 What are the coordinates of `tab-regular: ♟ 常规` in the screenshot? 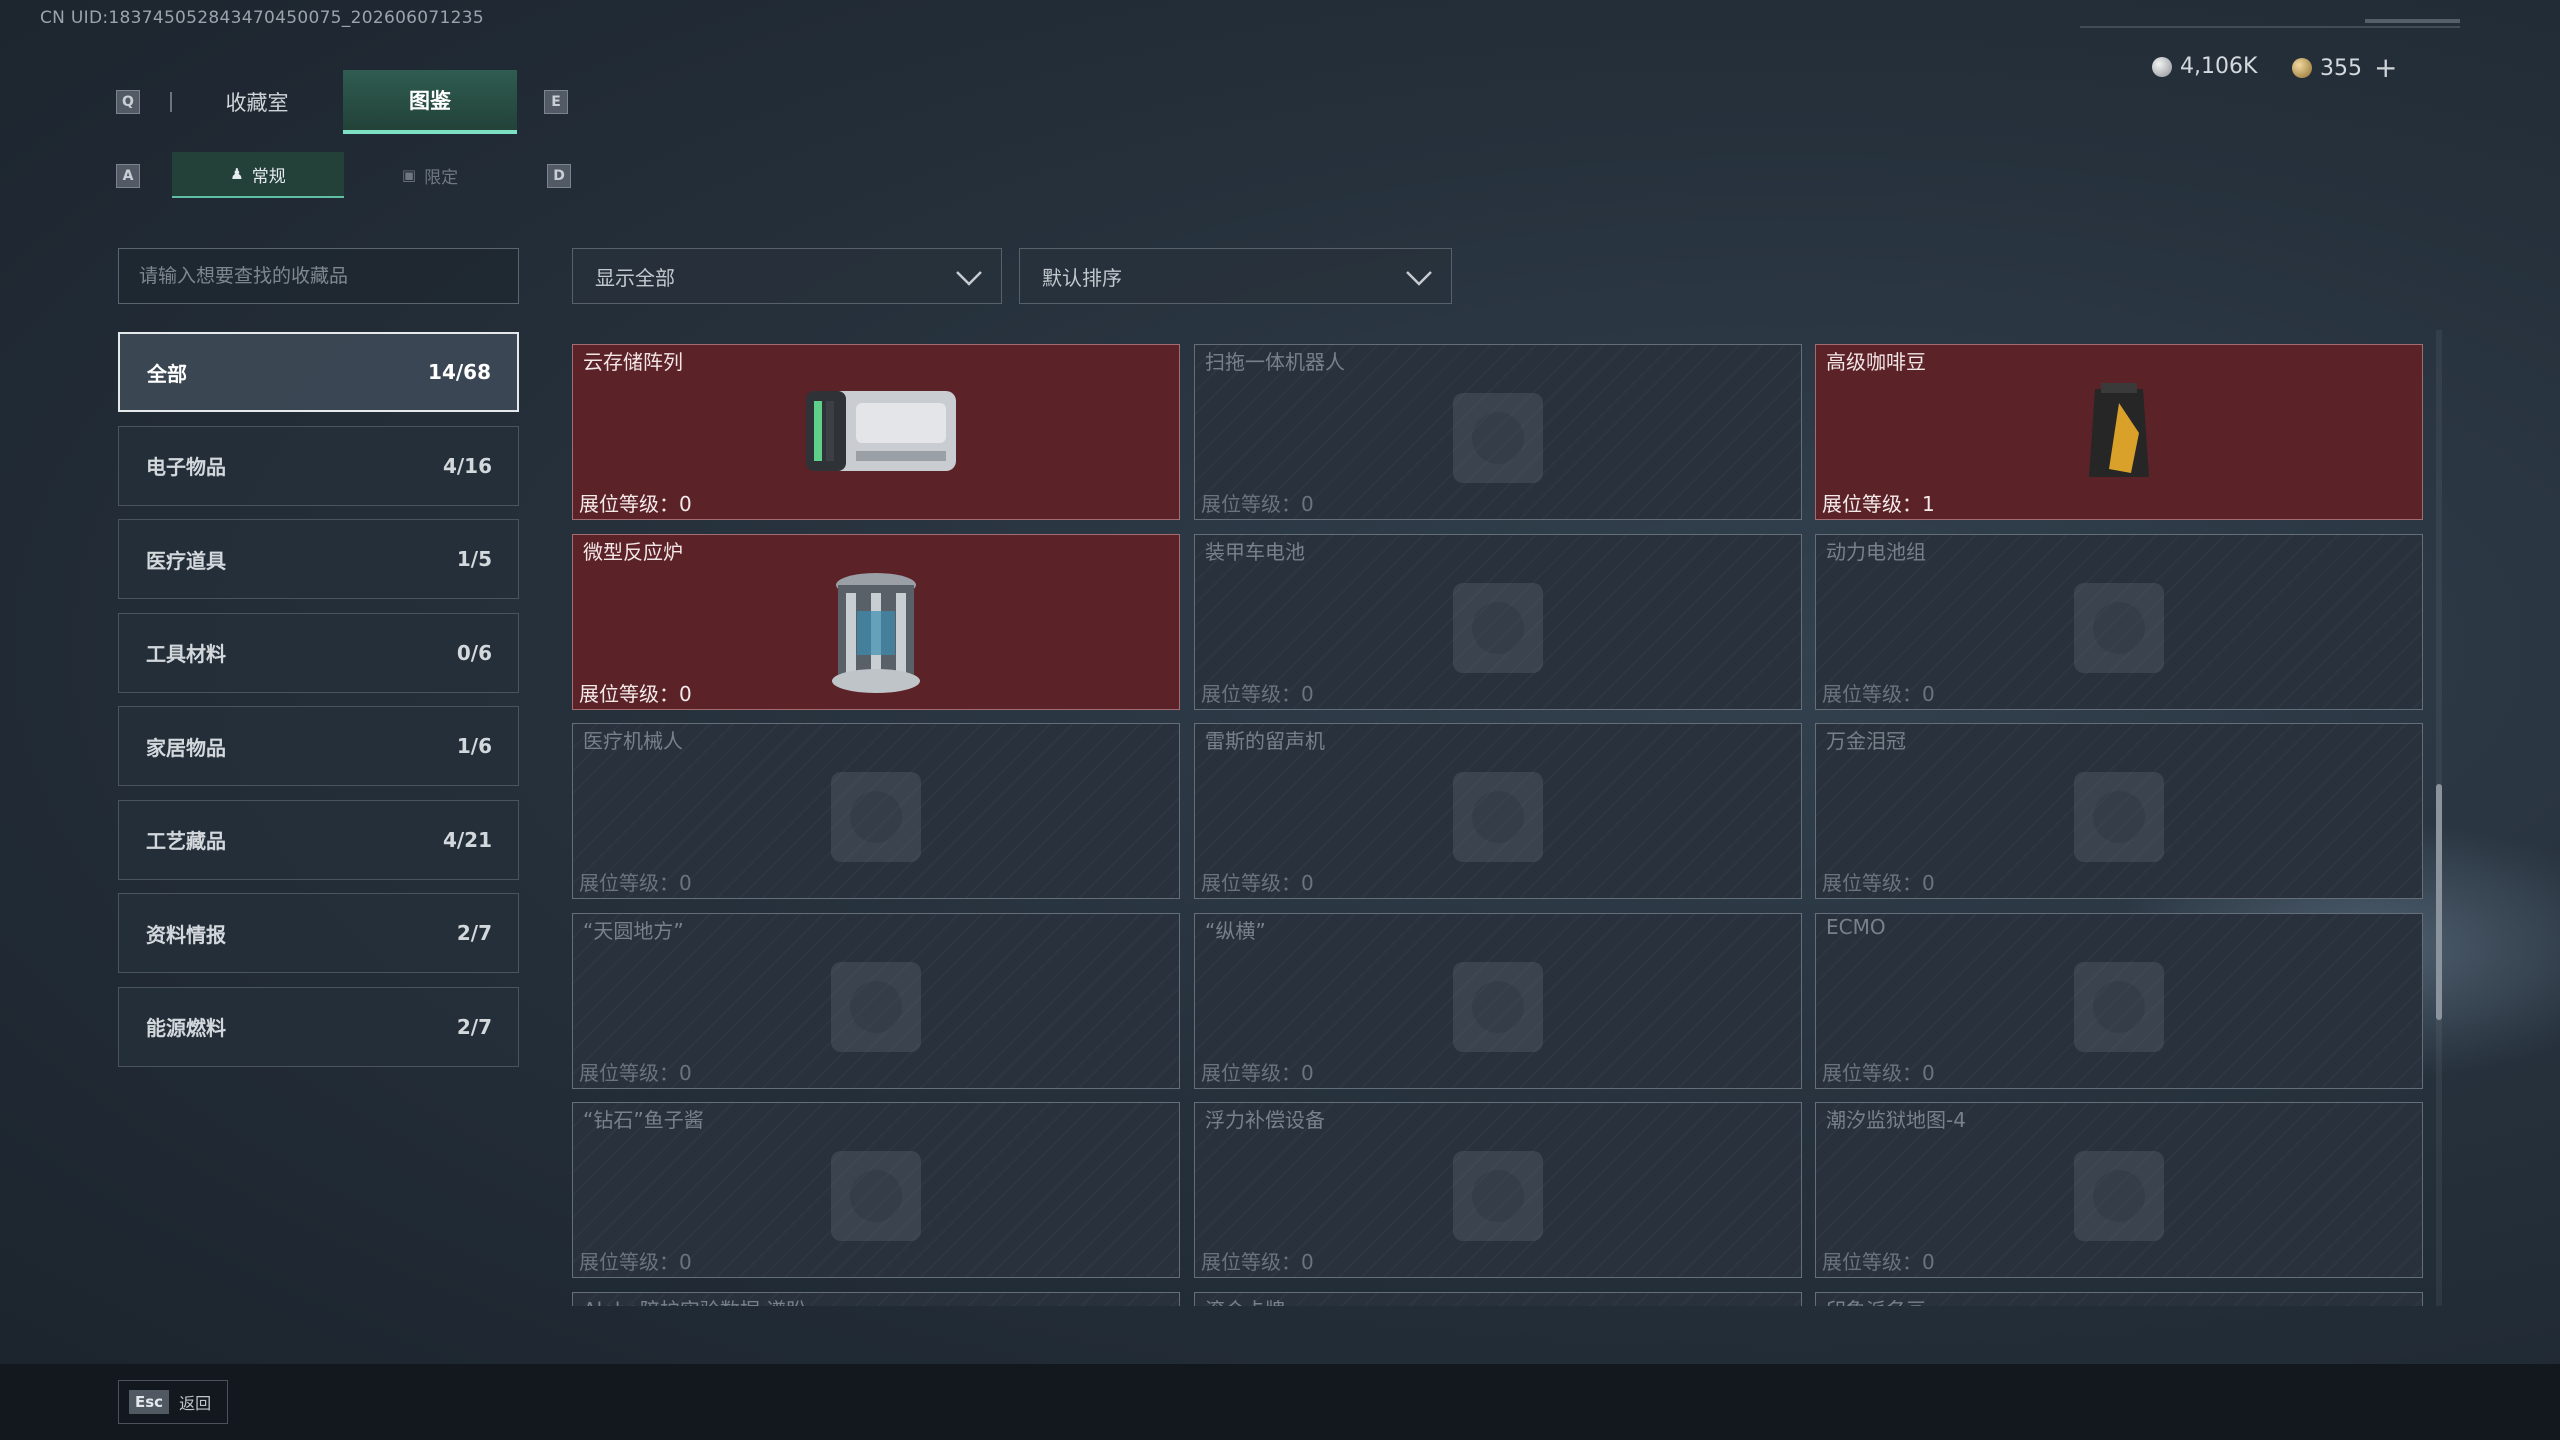 It's located at (258, 175).